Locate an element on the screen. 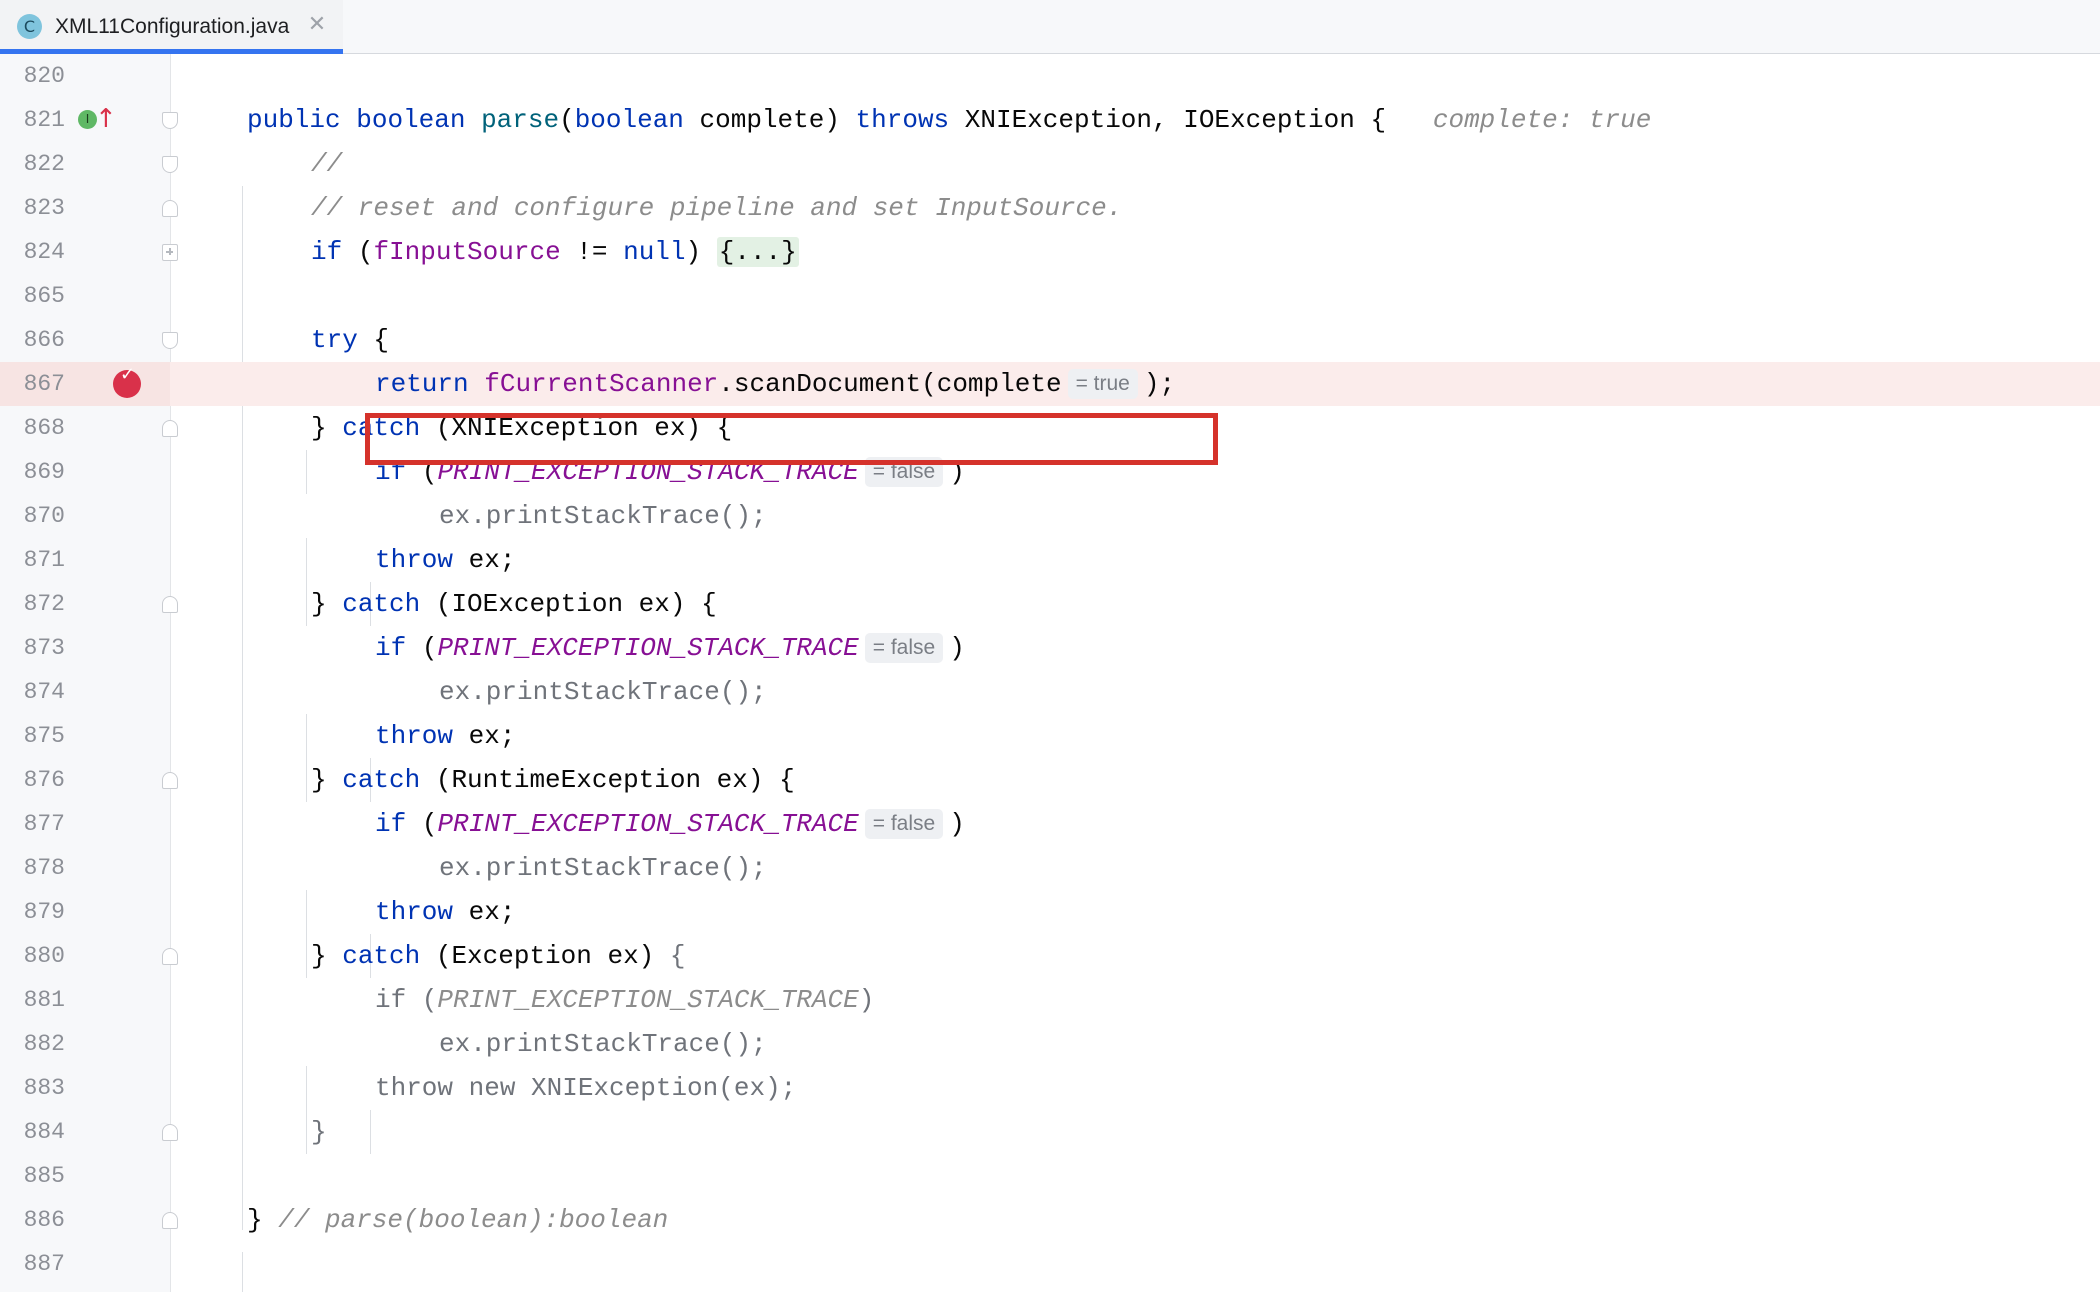 Image resolution: width=2100 pixels, height=1292 pixels. expand-fold-toggle is located at coordinates (170, 252).